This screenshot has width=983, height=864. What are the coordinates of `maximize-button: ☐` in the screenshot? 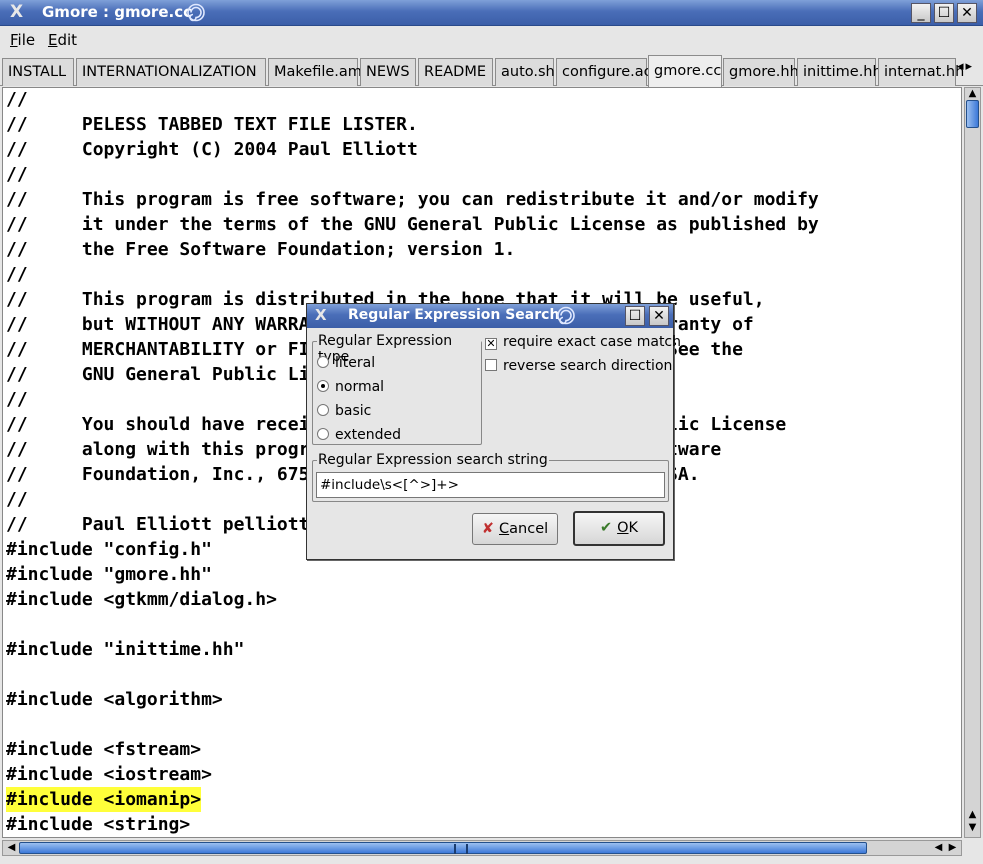 It's located at (944, 13).